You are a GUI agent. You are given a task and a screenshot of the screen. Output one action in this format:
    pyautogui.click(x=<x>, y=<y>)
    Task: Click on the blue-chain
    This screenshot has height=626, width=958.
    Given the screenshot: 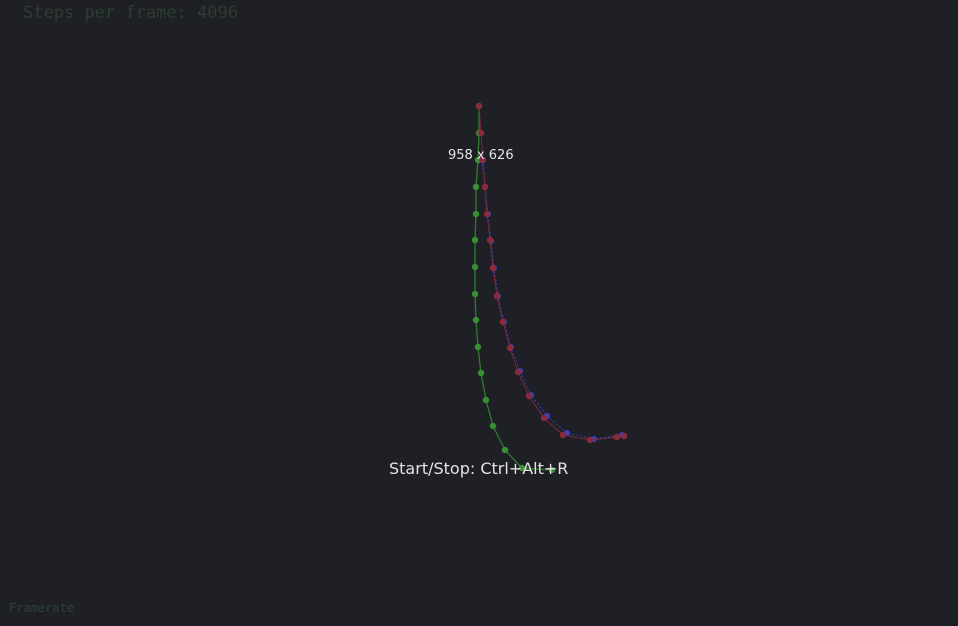 What is the action you would take?
    pyautogui.click(x=552, y=299)
    